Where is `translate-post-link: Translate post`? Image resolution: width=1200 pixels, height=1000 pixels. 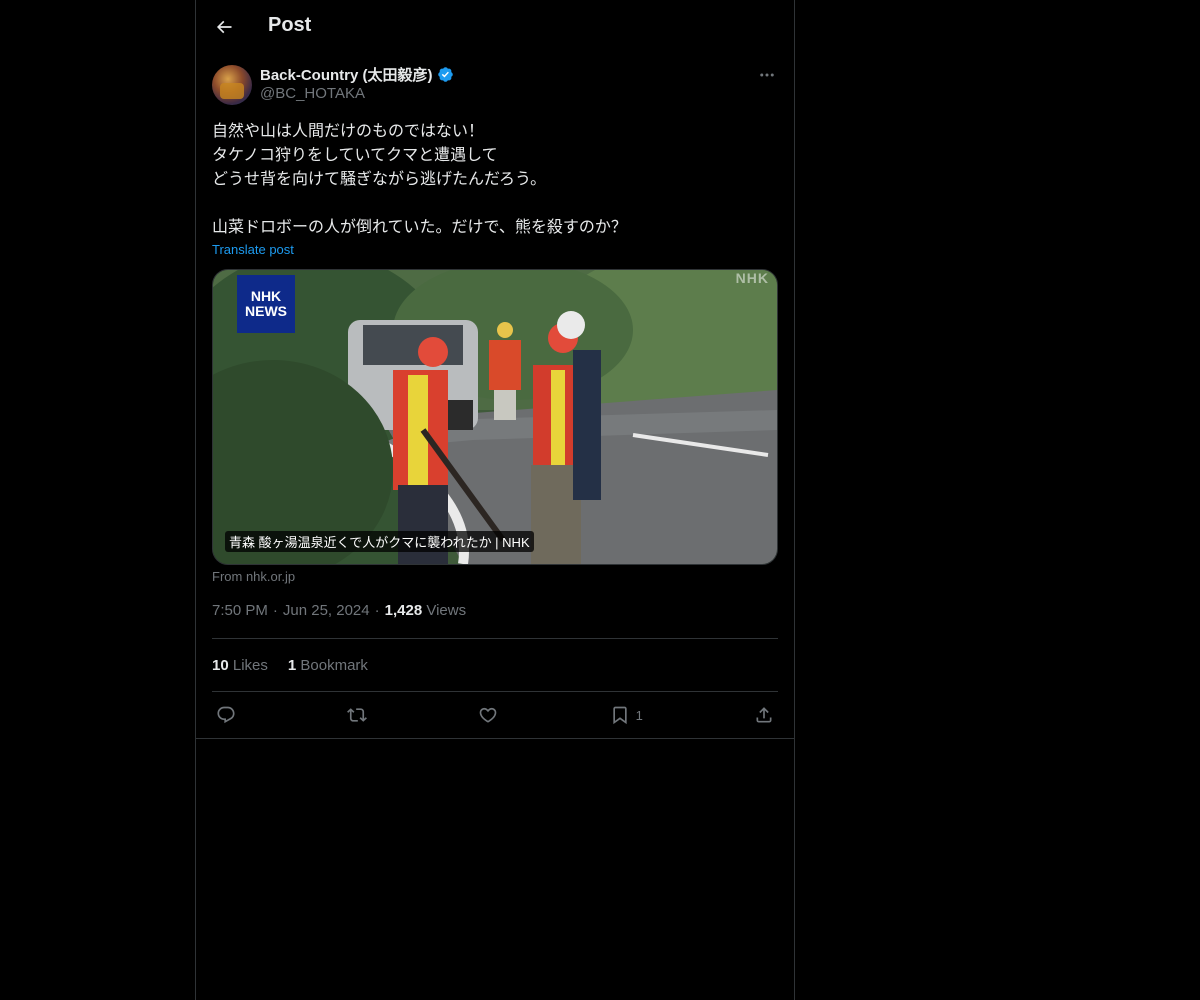 translate-post-link: Translate post is located at coordinates (253, 249).